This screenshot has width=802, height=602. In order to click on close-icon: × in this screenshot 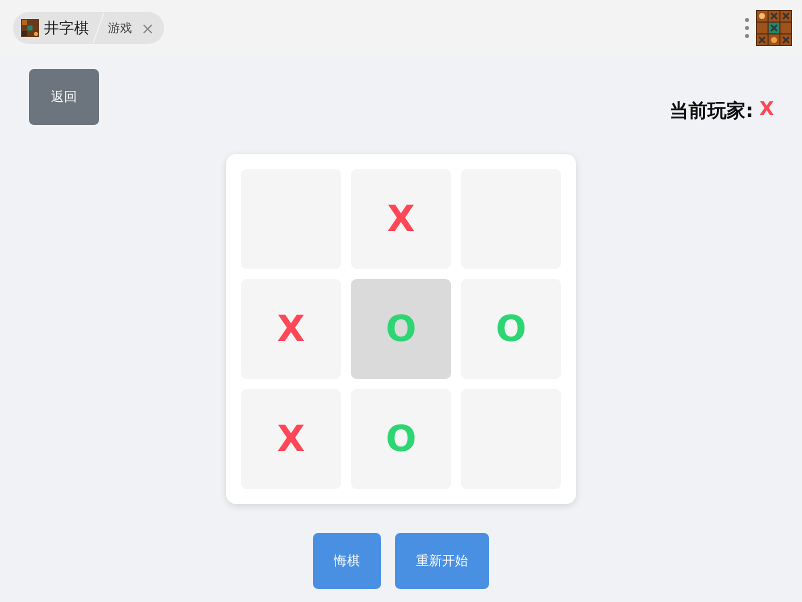, I will do `click(147, 28)`.